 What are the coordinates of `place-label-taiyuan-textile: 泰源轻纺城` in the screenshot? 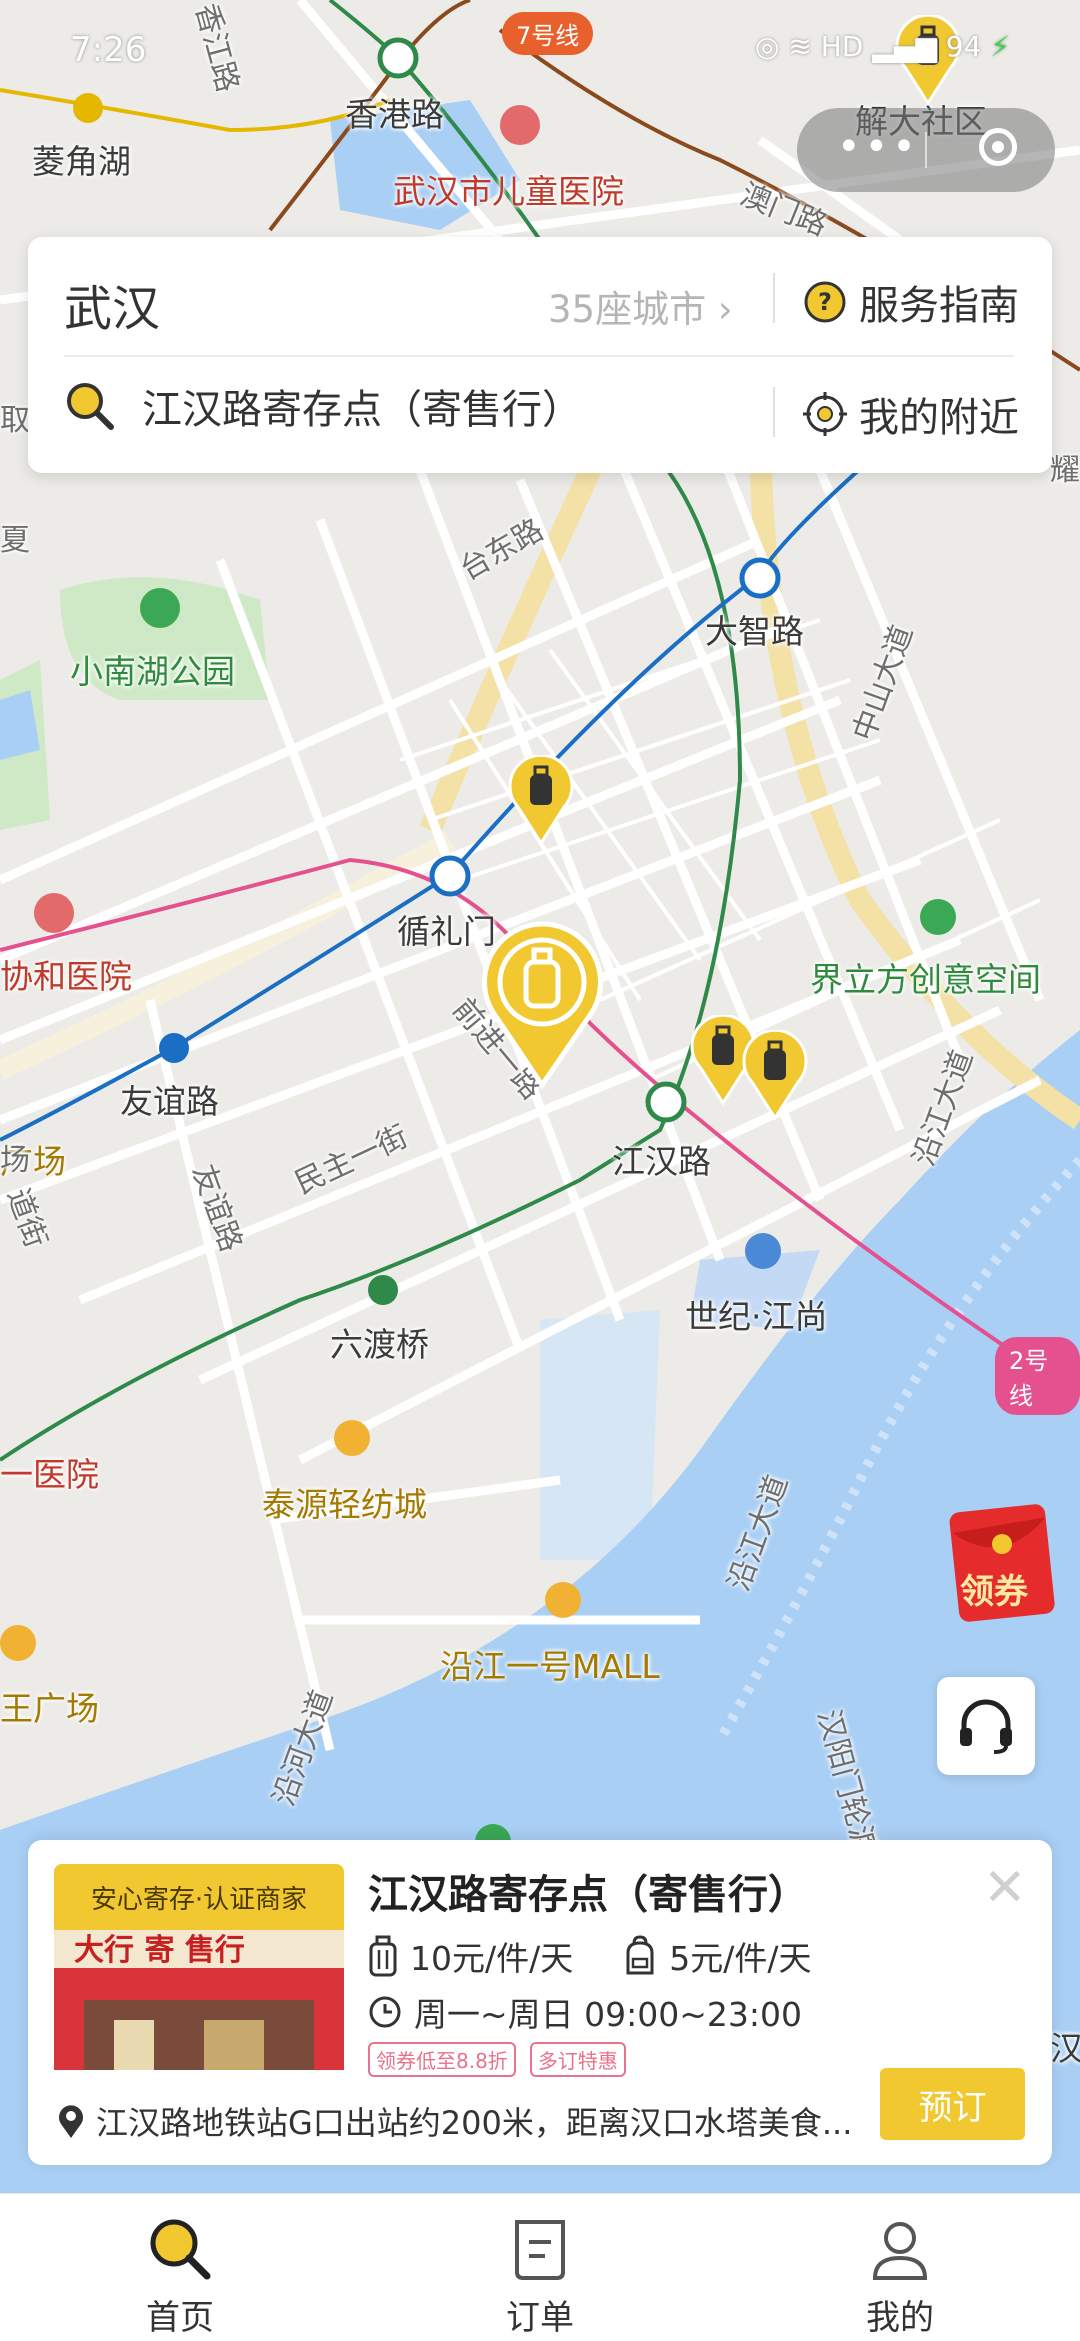 It's located at (344, 1504).